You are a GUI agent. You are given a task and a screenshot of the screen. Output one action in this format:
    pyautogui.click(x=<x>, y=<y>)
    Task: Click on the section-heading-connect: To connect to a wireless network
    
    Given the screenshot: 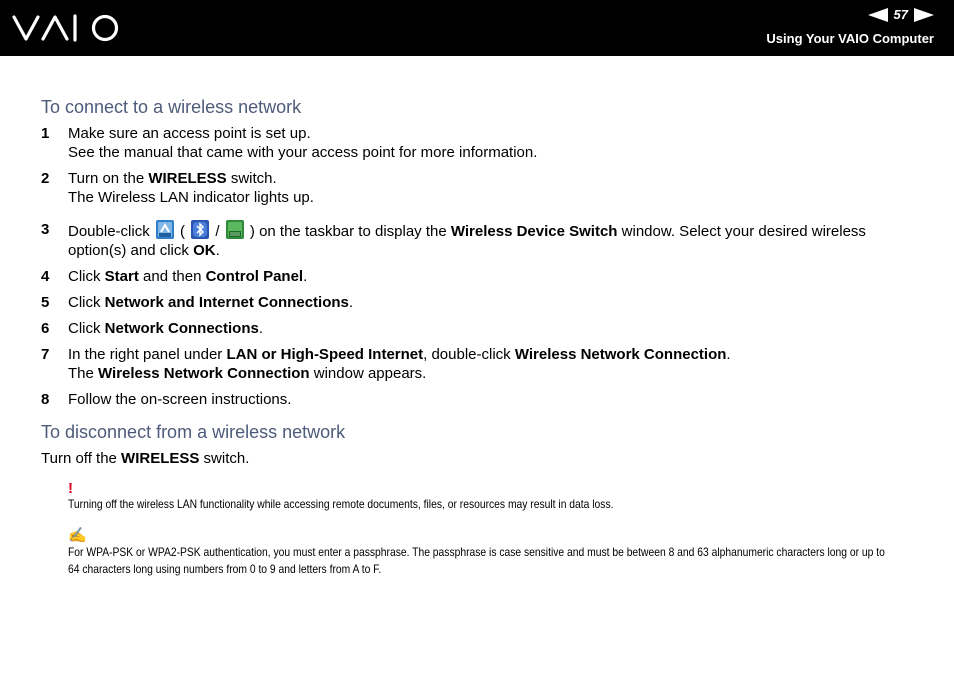 What is the action you would take?
    pyautogui.click(x=171, y=107)
    